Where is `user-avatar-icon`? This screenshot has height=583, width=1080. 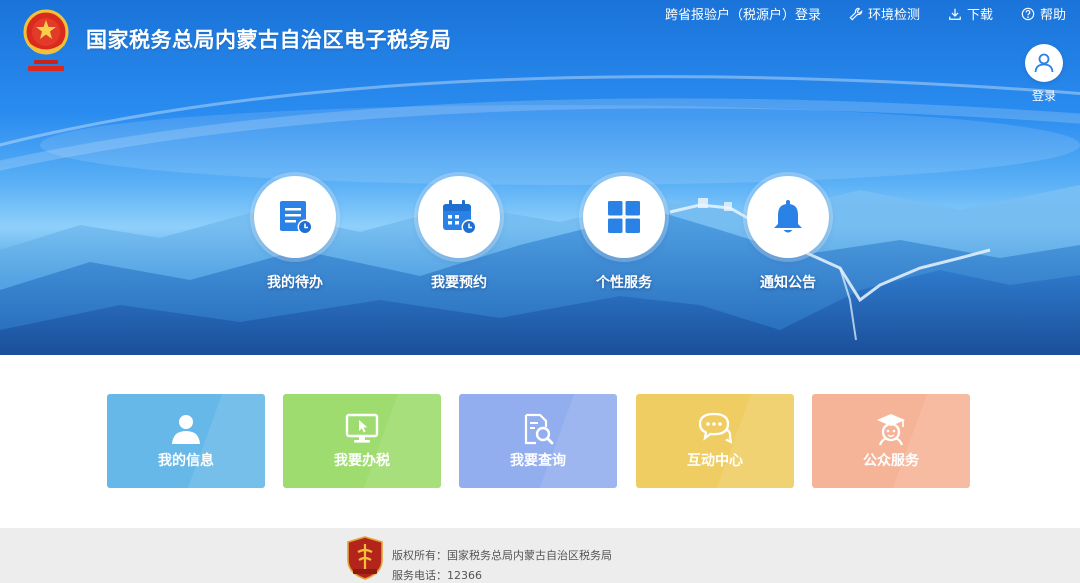 user-avatar-icon is located at coordinates (1044, 63).